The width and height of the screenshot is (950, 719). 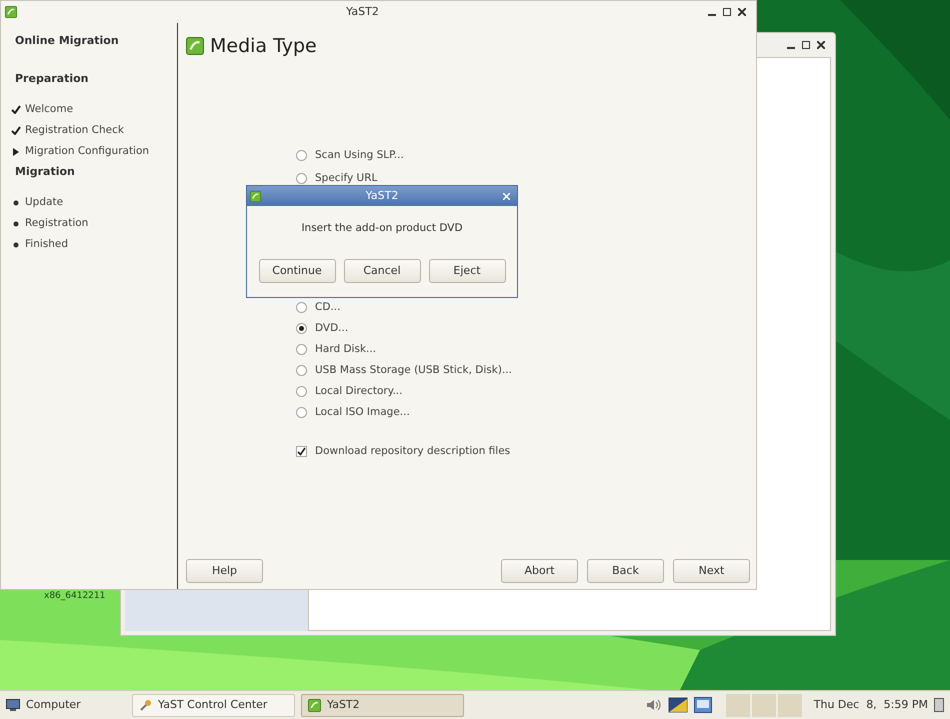 I want to click on step-label: Registration, so click(x=56, y=223).